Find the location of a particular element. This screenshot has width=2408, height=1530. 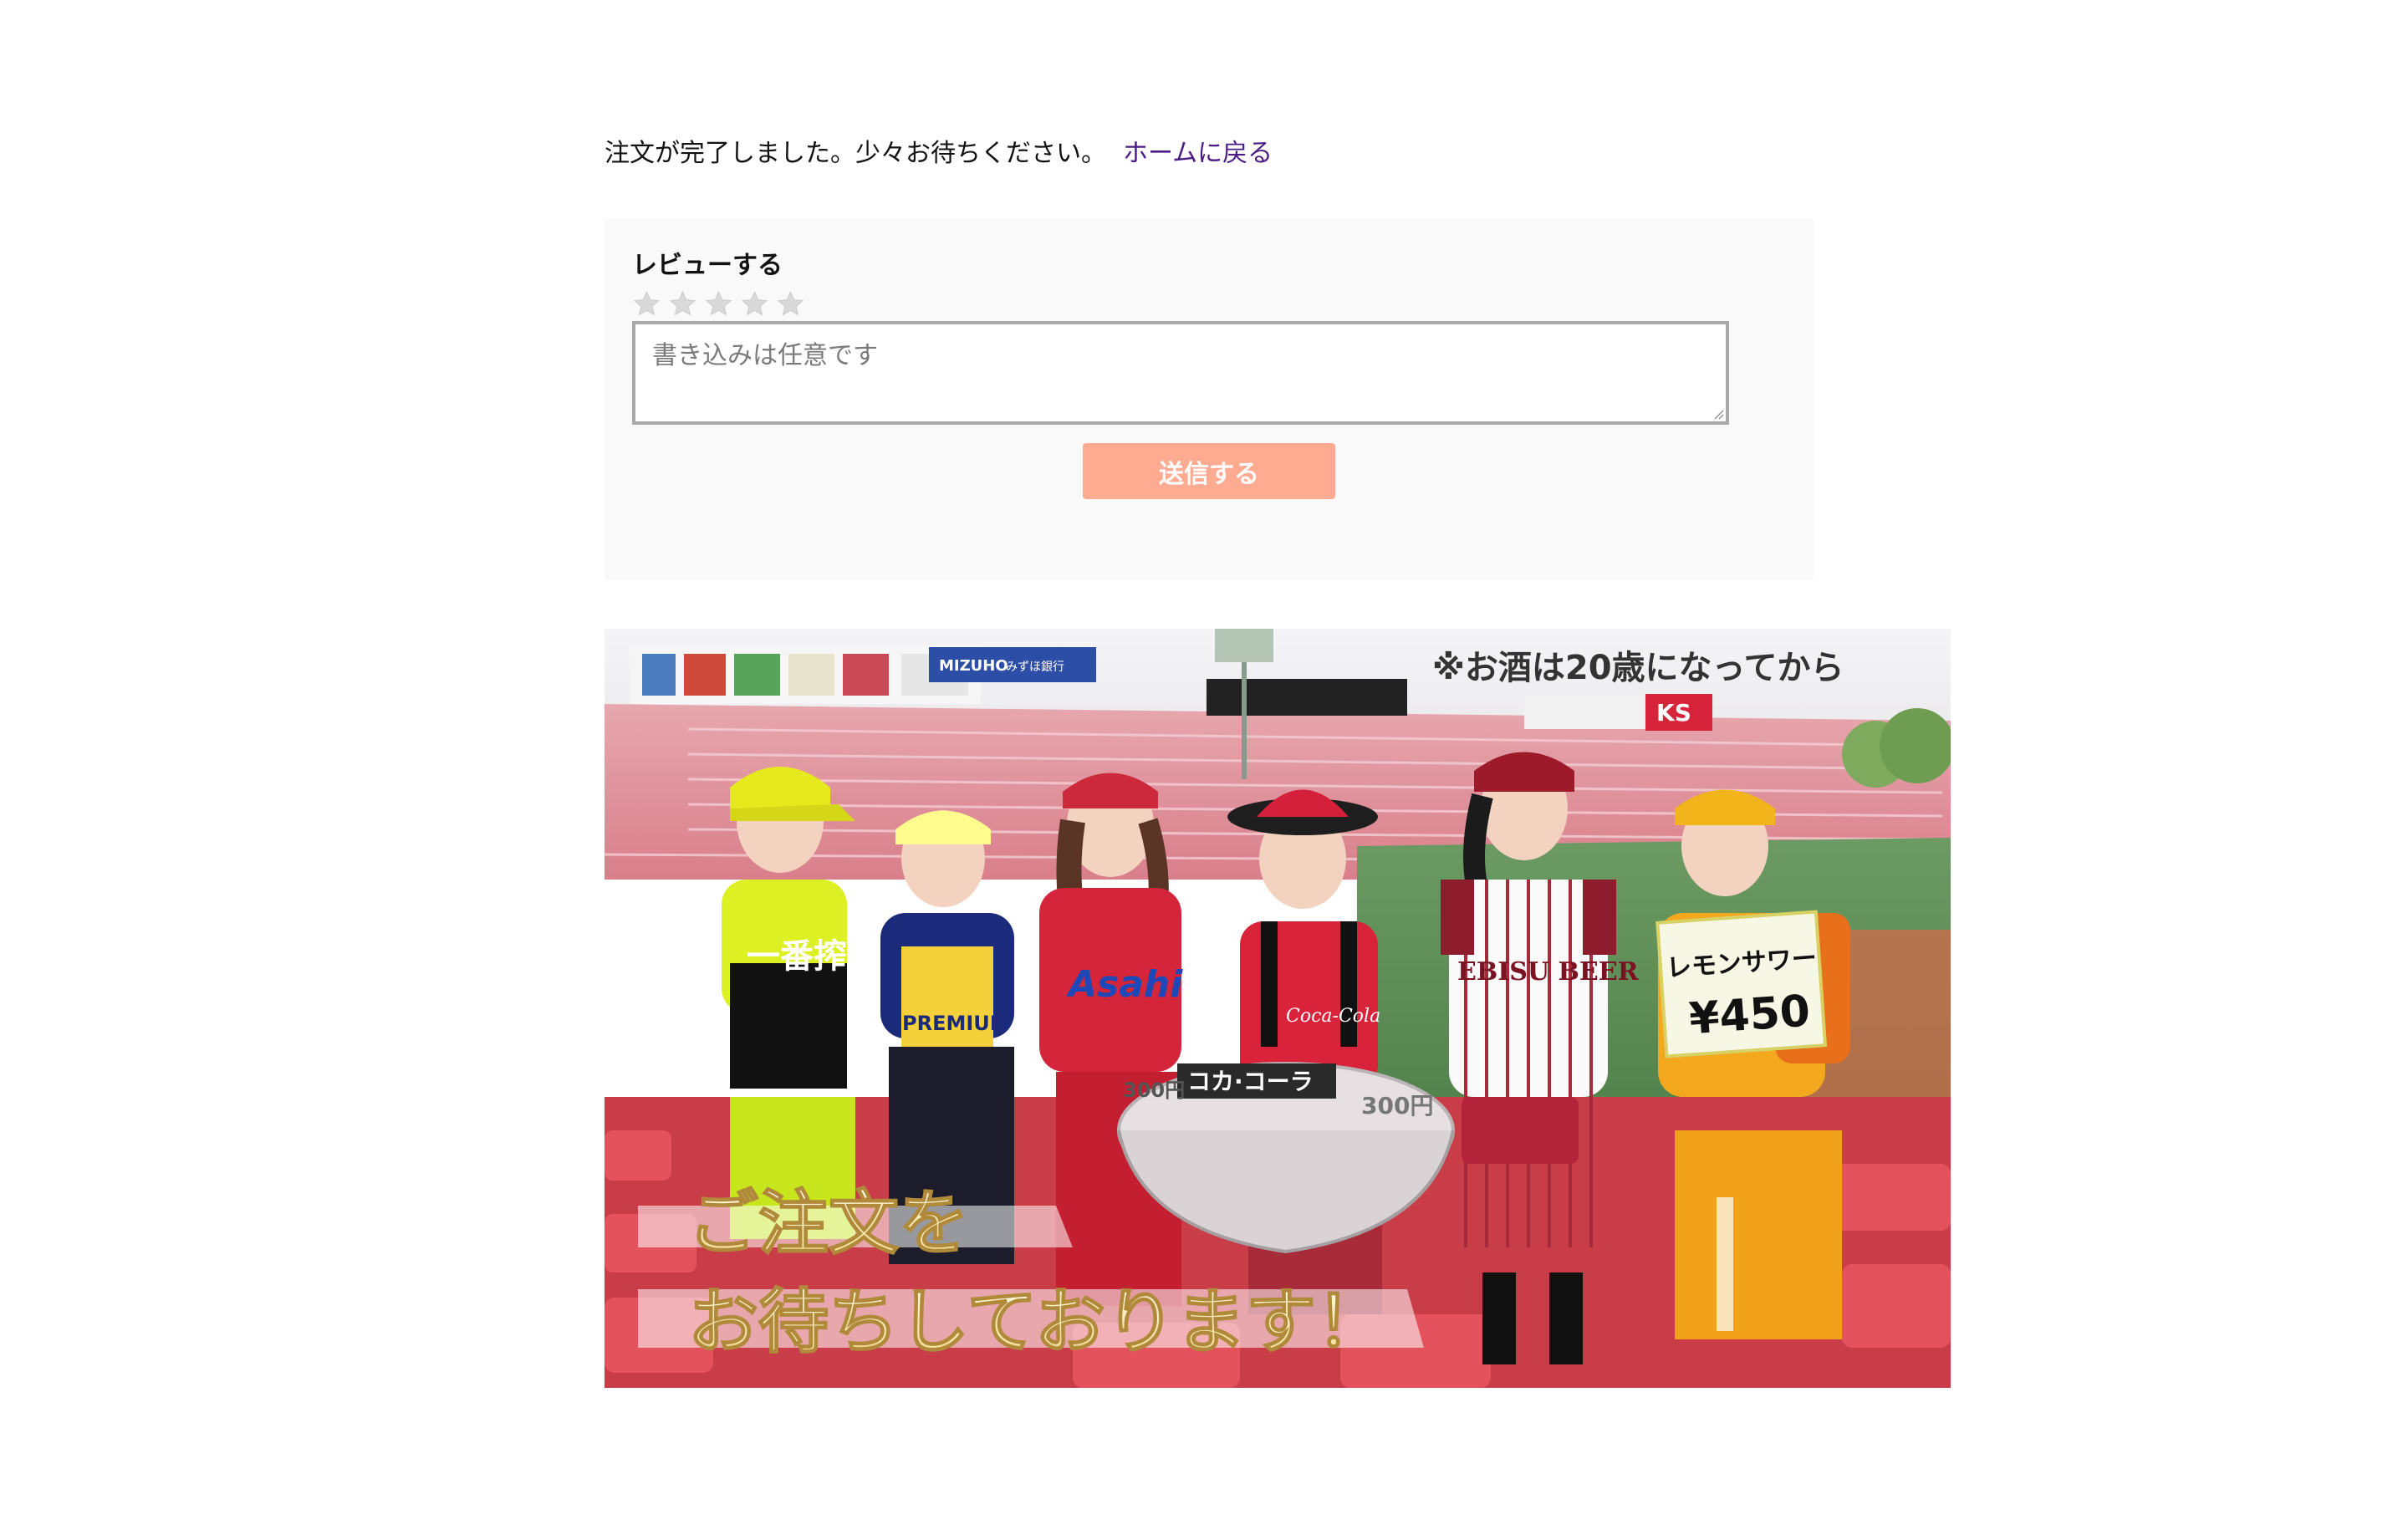

confirmation-message: 注文が完了しました。少々お待ちください。 is located at coordinates (856, 153).